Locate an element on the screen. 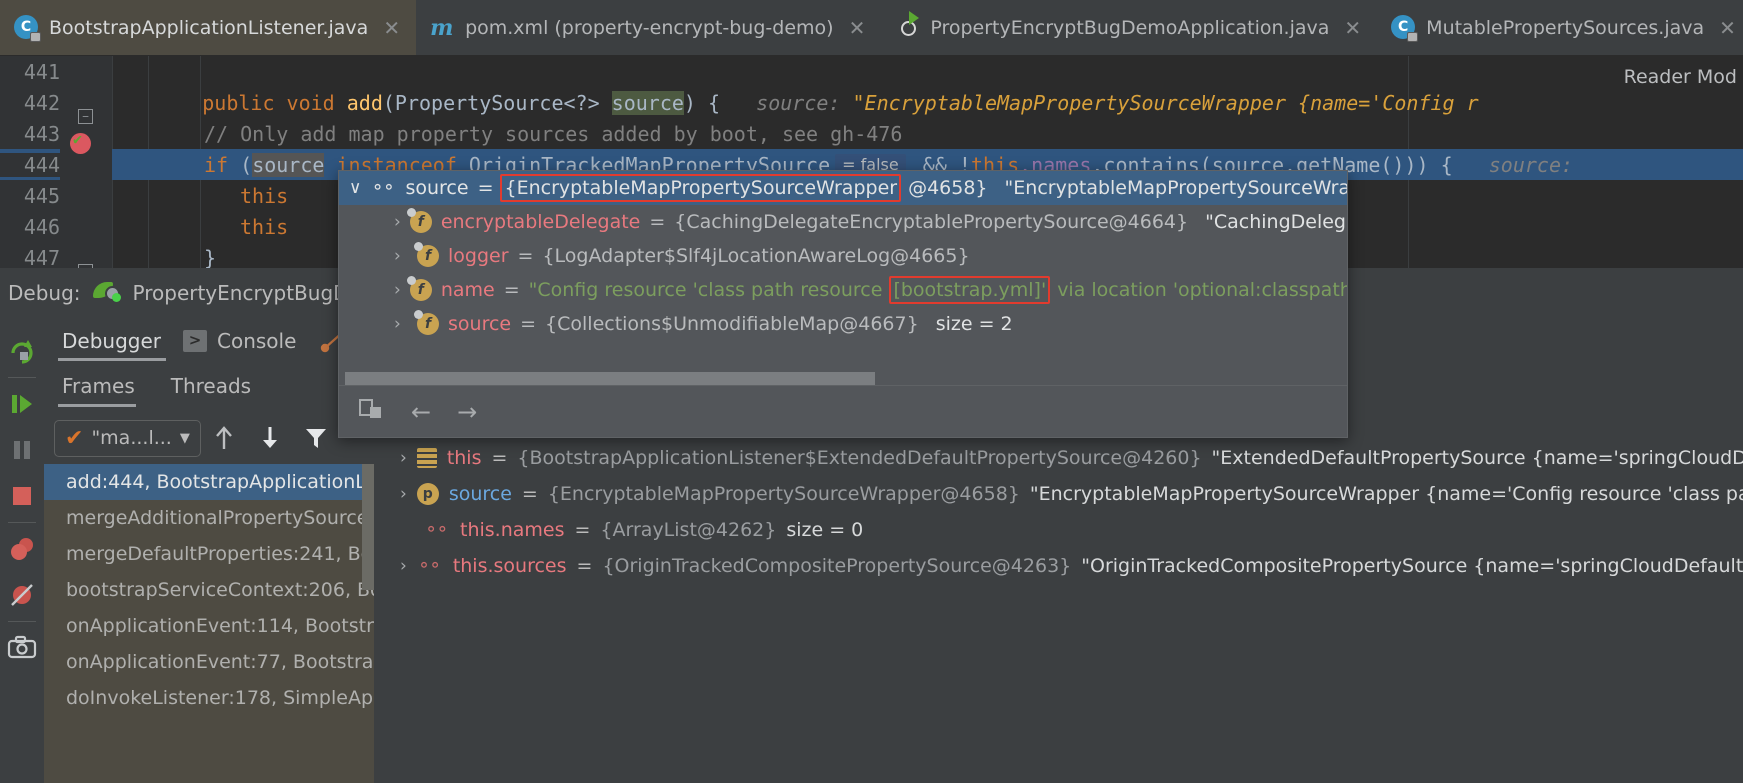 Image resolution: width=1743 pixels, height=783 pixels. view-breakpoints-icon is located at coordinates (22, 549).